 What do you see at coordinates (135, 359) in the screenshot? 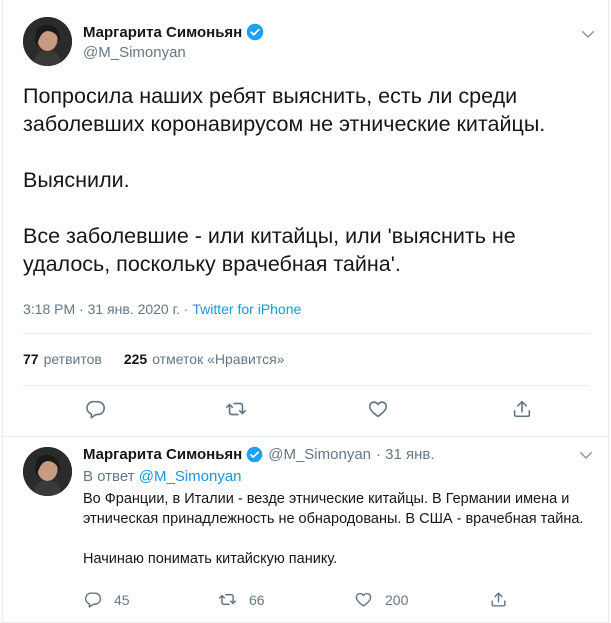
I see `likes-count: 225` at bounding box center [135, 359].